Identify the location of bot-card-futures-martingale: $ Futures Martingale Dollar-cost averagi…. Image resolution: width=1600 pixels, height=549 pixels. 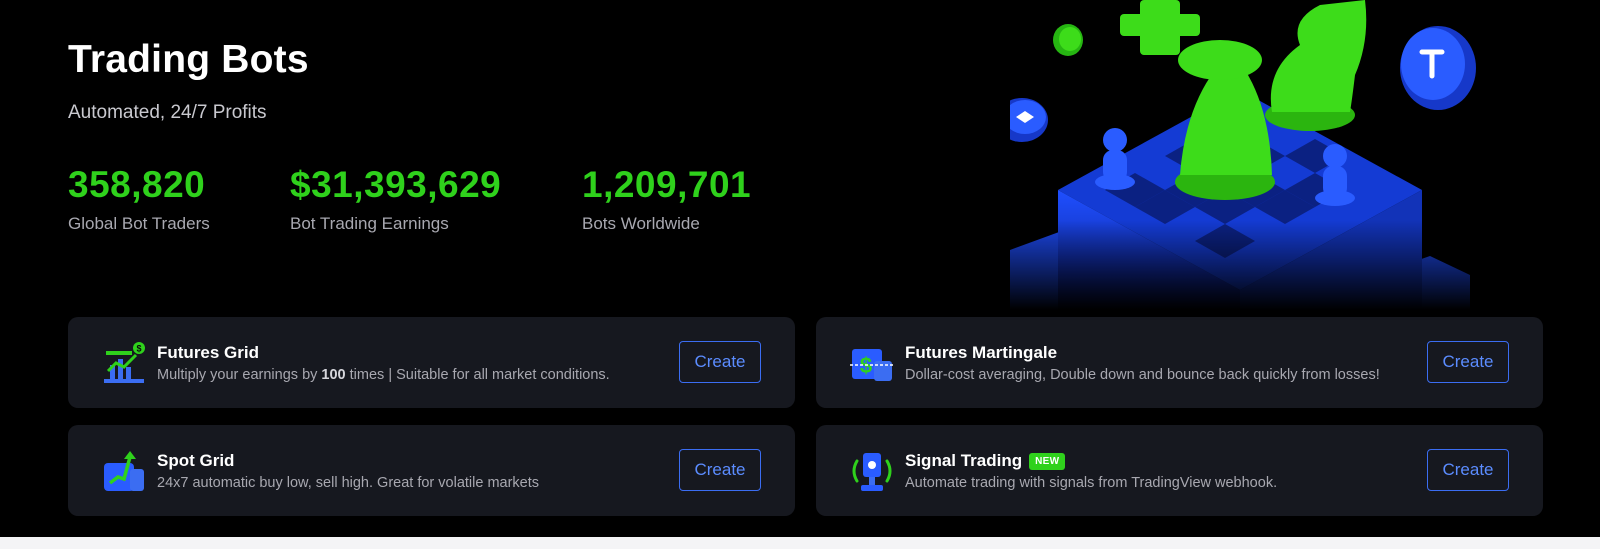
(1179, 362).